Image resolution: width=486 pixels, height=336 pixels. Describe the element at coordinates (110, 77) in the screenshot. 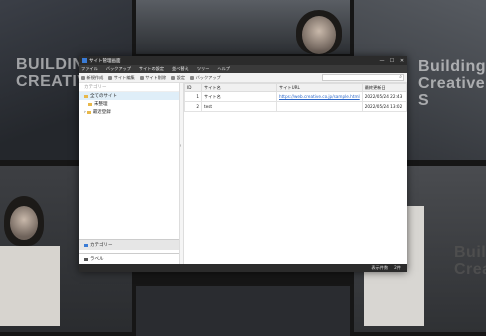

I see `edit-icon` at that location.